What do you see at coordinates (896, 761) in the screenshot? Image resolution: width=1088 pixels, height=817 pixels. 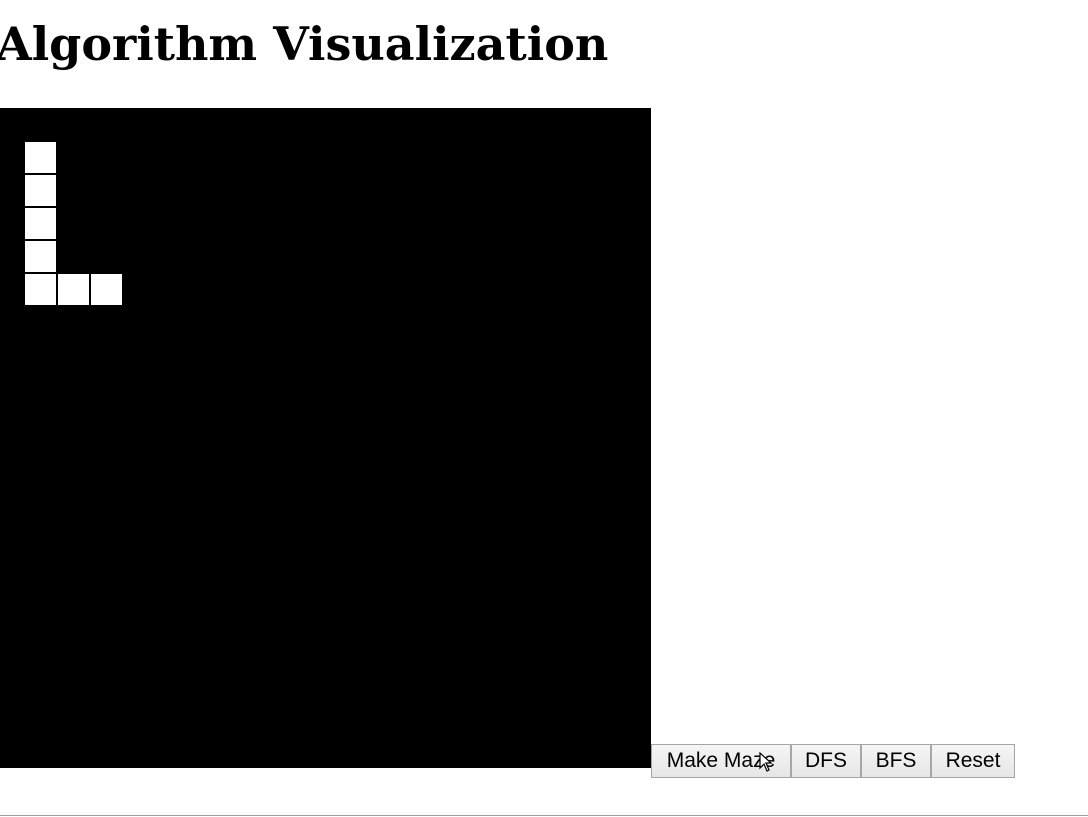 I see `bfs-button: BFS` at bounding box center [896, 761].